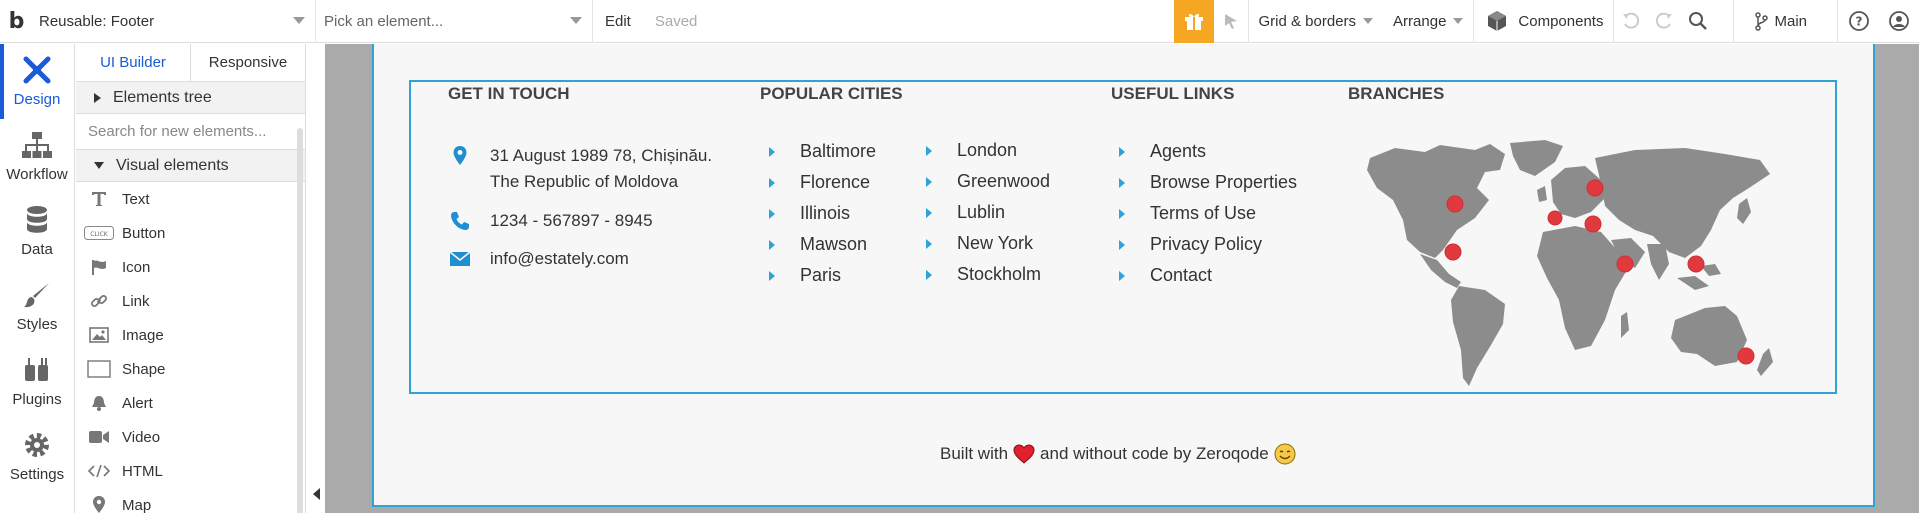  Describe the element at coordinates (190, 403) in the screenshot. I see `element-alert: Alert` at that location.